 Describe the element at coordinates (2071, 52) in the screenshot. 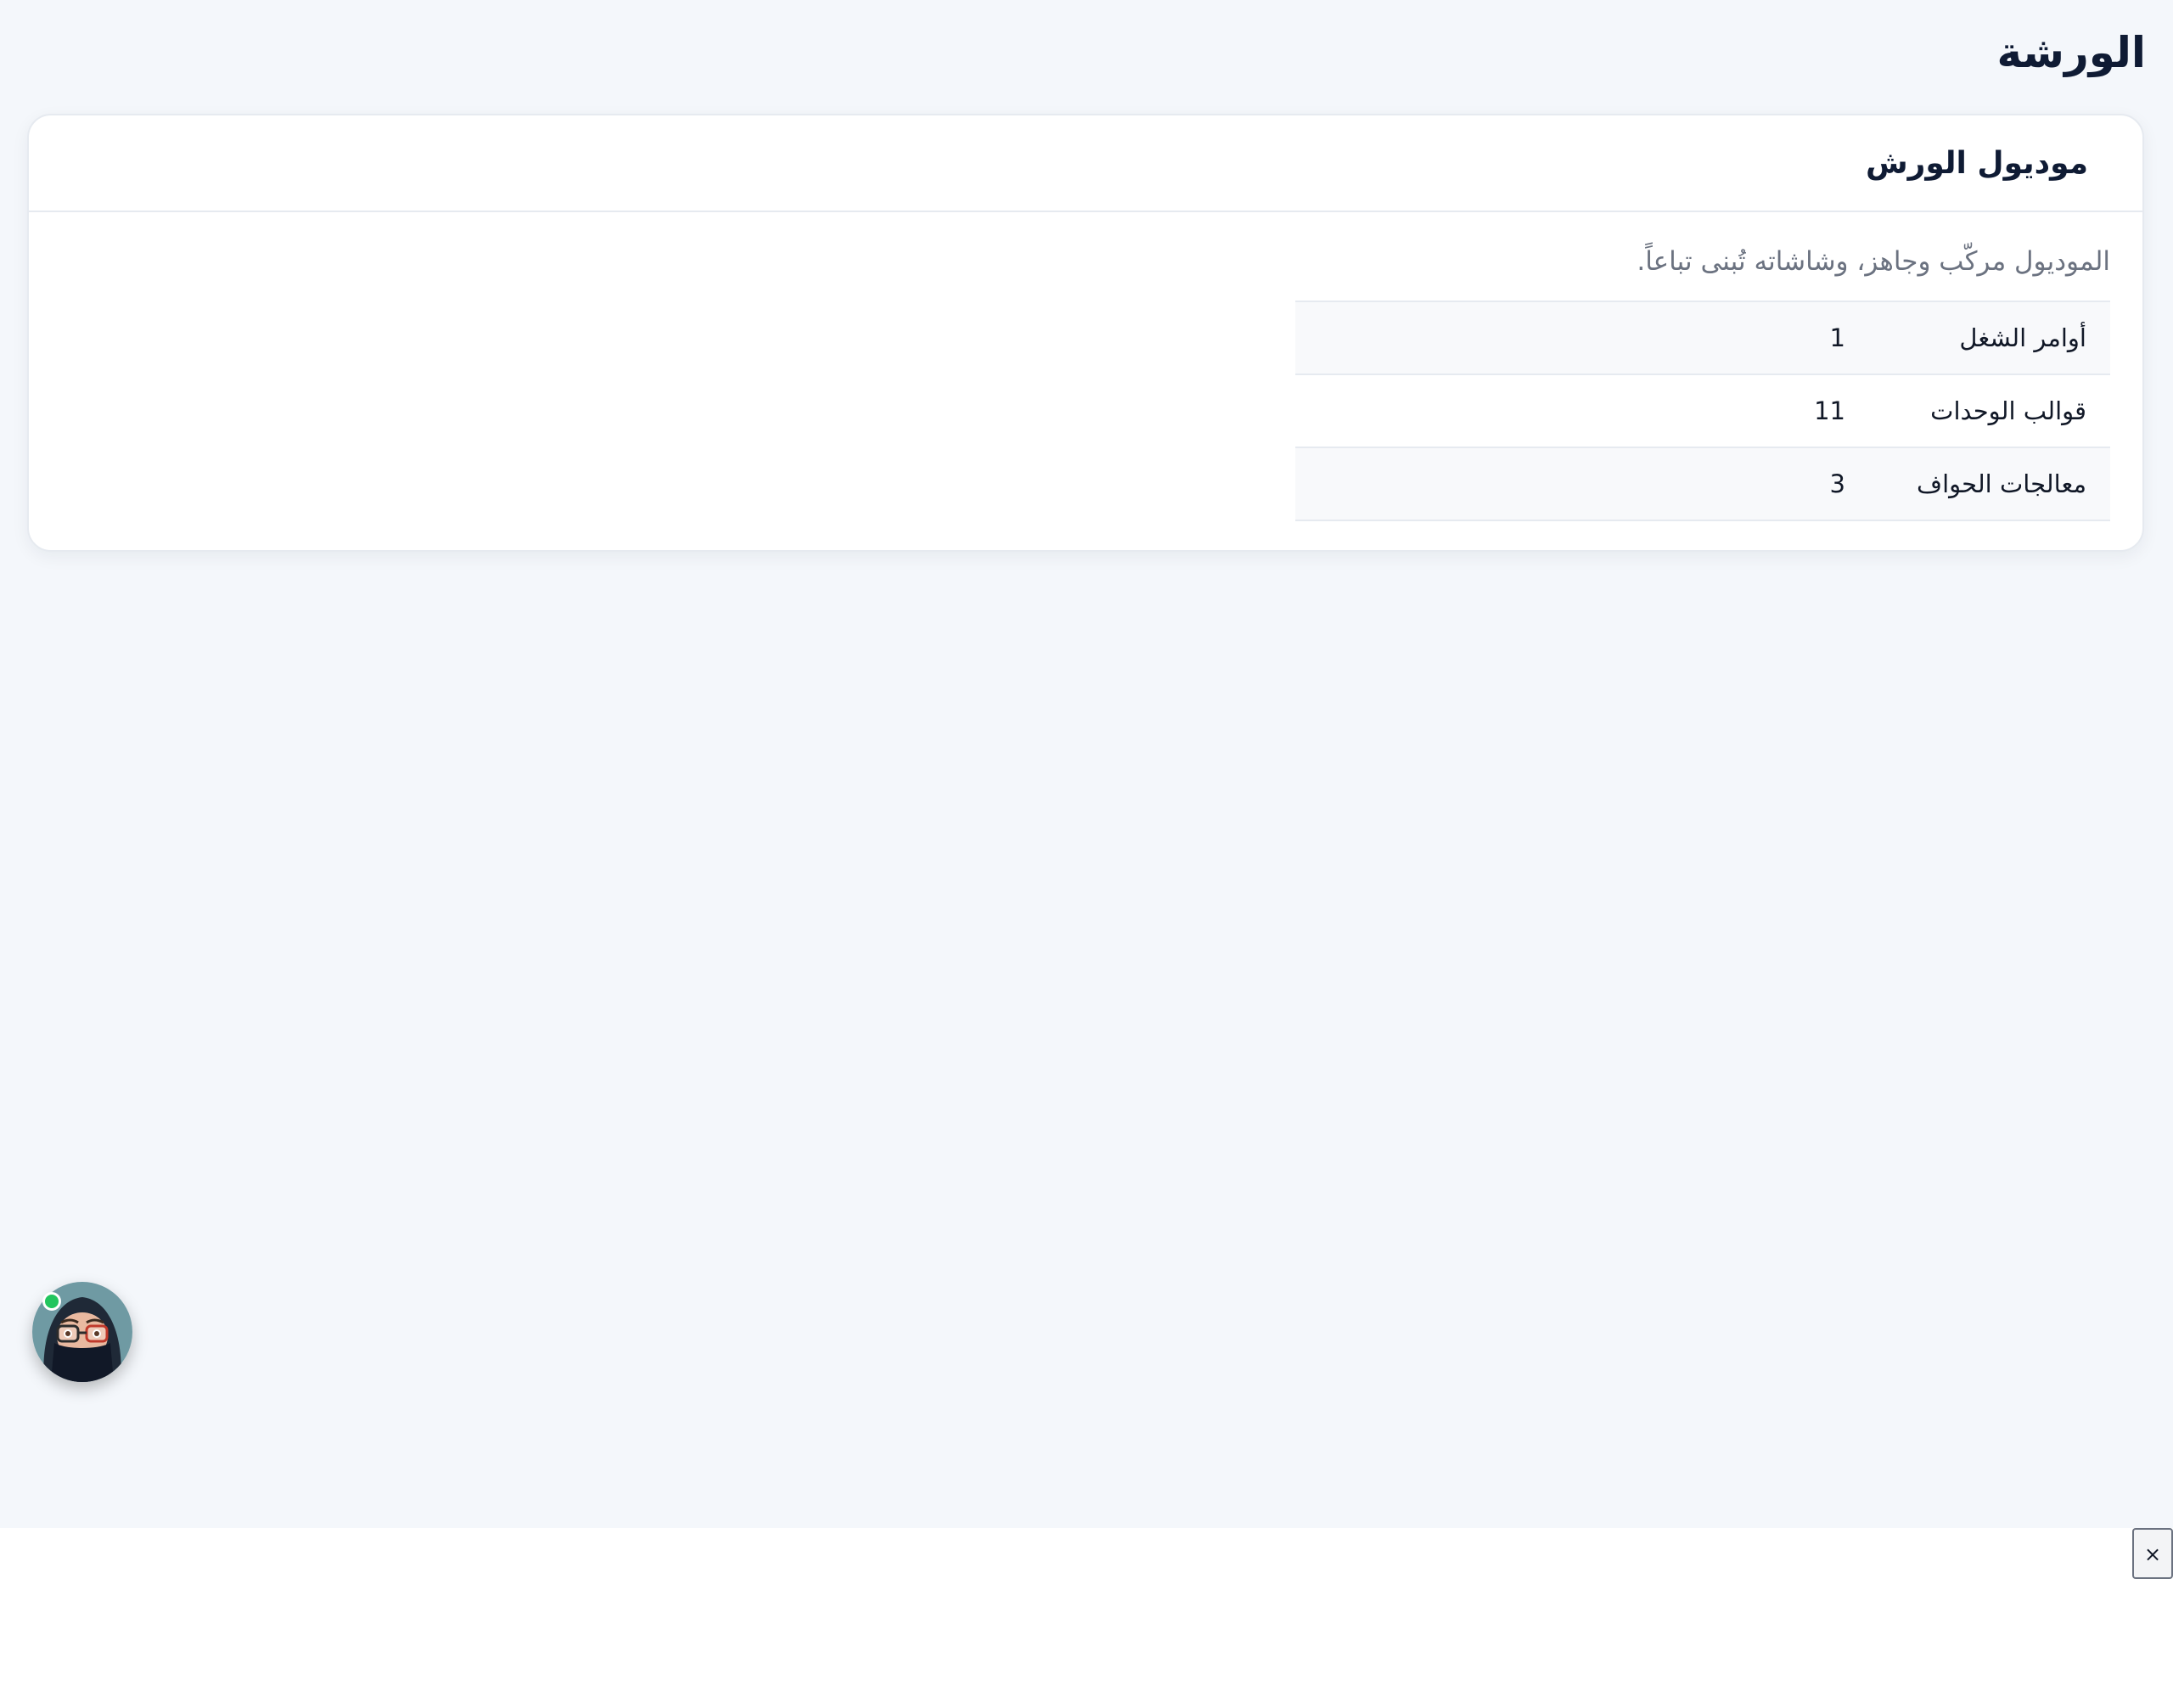

I see `page-title: الورشة` at that location.